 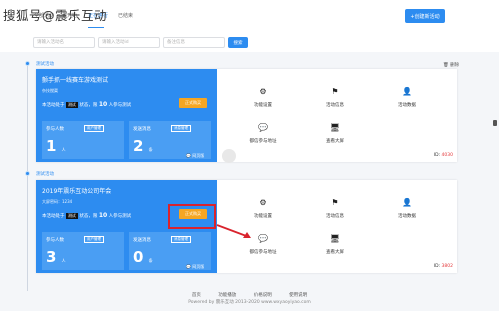 What do you see at coordinates (495, 123) in the screenshot?
I see `edge-marker` at bounding box center [495, 123].